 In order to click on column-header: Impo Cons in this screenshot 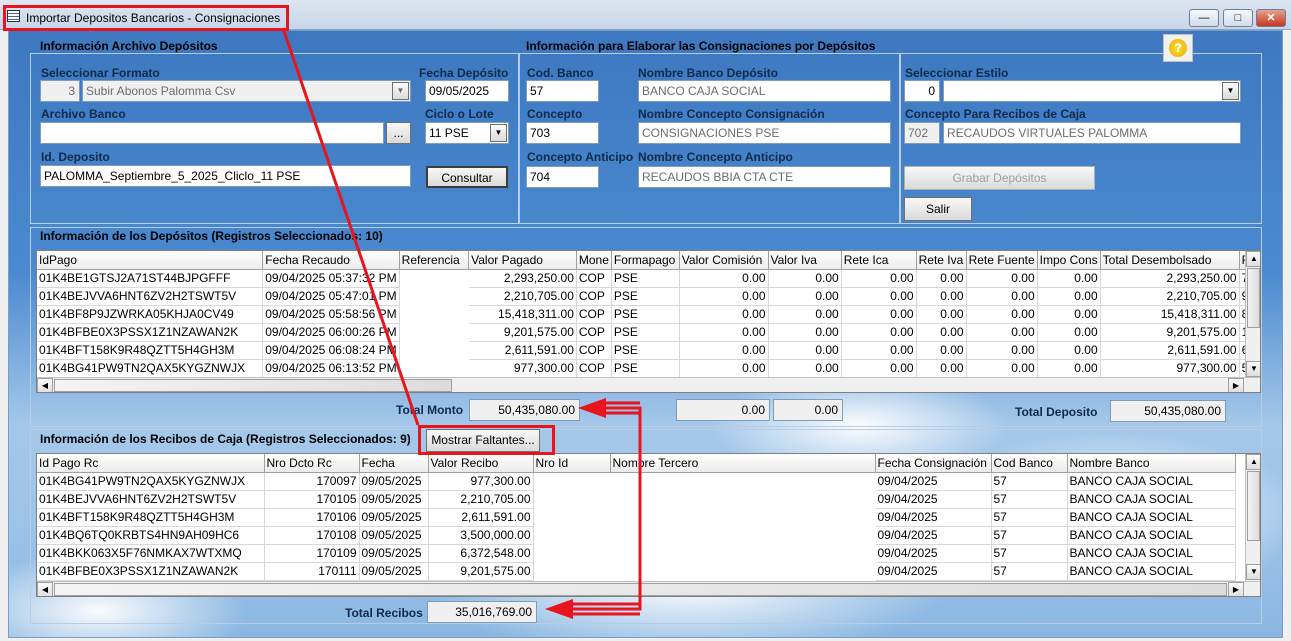, I will do `click(1069, 260)`.